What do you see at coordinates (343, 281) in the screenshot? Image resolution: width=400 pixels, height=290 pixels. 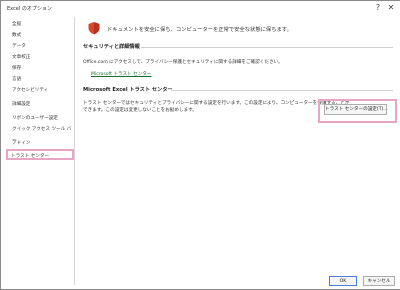 I see `ok-button: OK` at bounding box center [343, 281].